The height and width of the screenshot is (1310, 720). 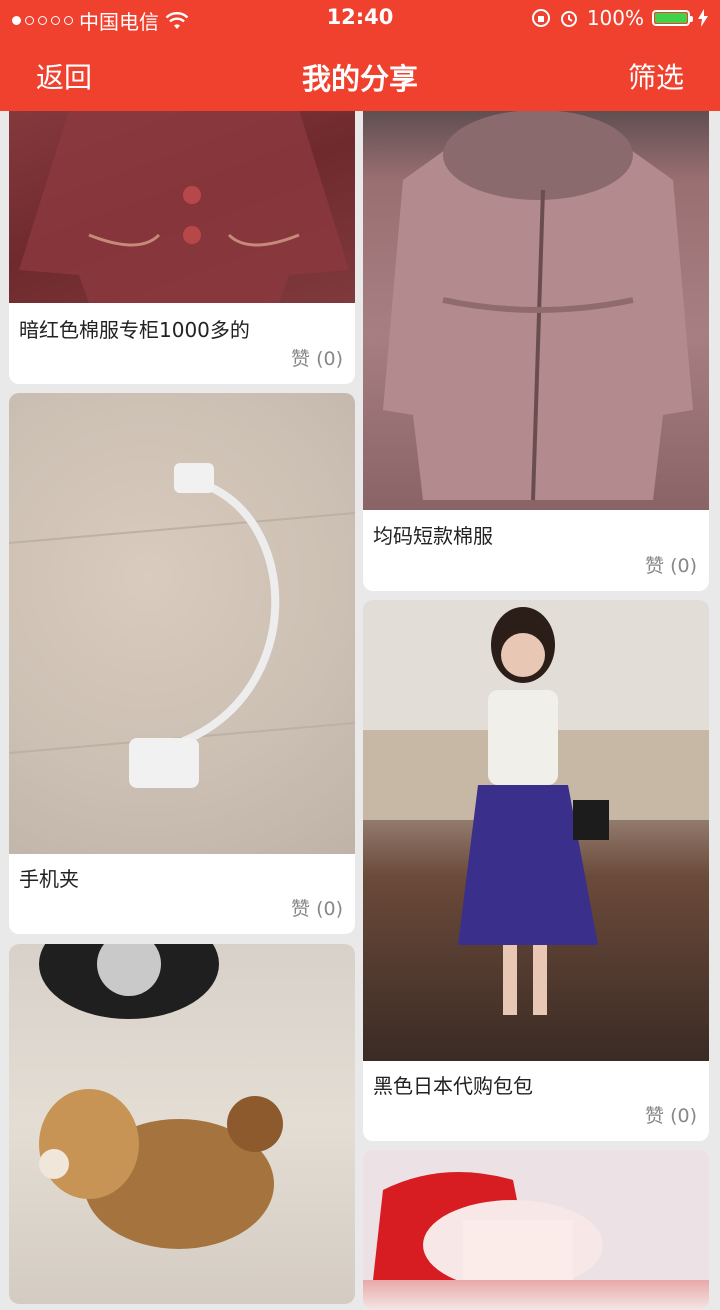 What do you see at coordinates (540, 18) in the screenshot?
I see `orientation-lock-icon` at bounding box center [540, 18].